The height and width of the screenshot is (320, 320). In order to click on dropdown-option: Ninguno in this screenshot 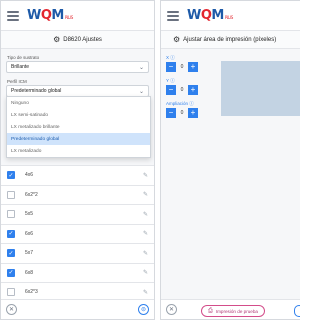, I will do `click(78, 103)`.